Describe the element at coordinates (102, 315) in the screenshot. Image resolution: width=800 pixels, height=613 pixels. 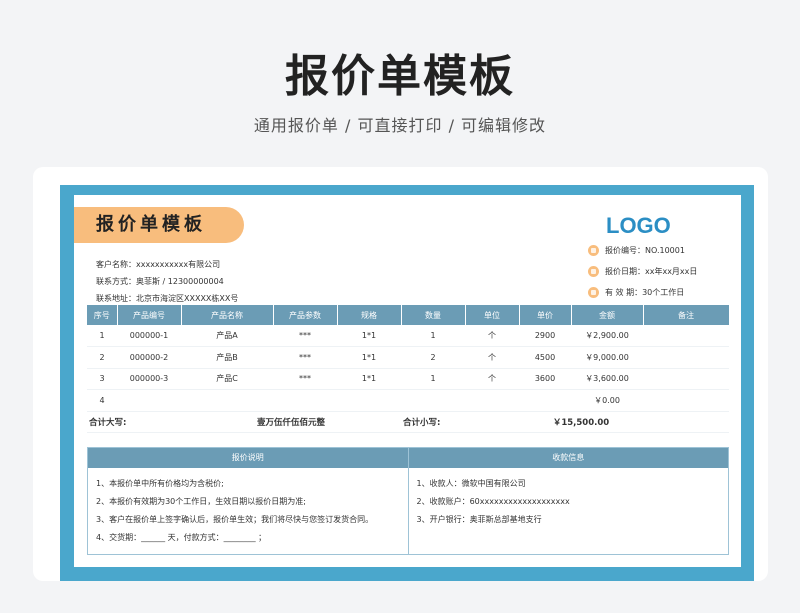
I see `col-header: 序号` at that location.